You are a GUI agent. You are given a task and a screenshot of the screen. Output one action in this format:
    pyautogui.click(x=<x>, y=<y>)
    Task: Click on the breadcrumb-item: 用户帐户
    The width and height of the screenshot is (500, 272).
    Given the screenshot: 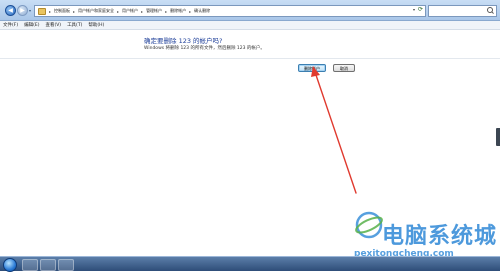 What is the action you would take?
    pyautogui.click(x=130, y=11)
    